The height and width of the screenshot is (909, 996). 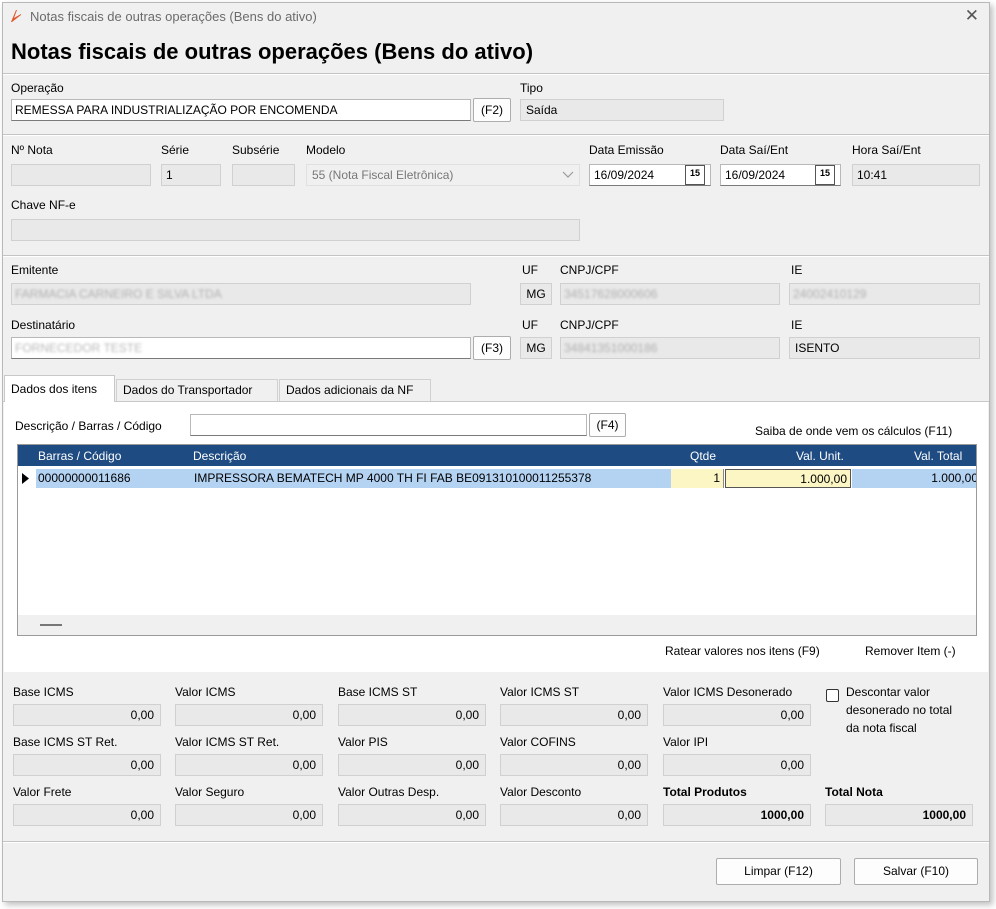 What do you see at coordinates (972, 16) in the screenshot?
I see `close-icon: ✕` at bounding box center [972, 16].